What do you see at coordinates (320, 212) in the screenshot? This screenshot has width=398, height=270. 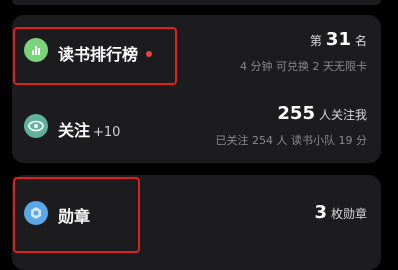 I see `badge-count-value: 3` at bounding box center [320, 212].